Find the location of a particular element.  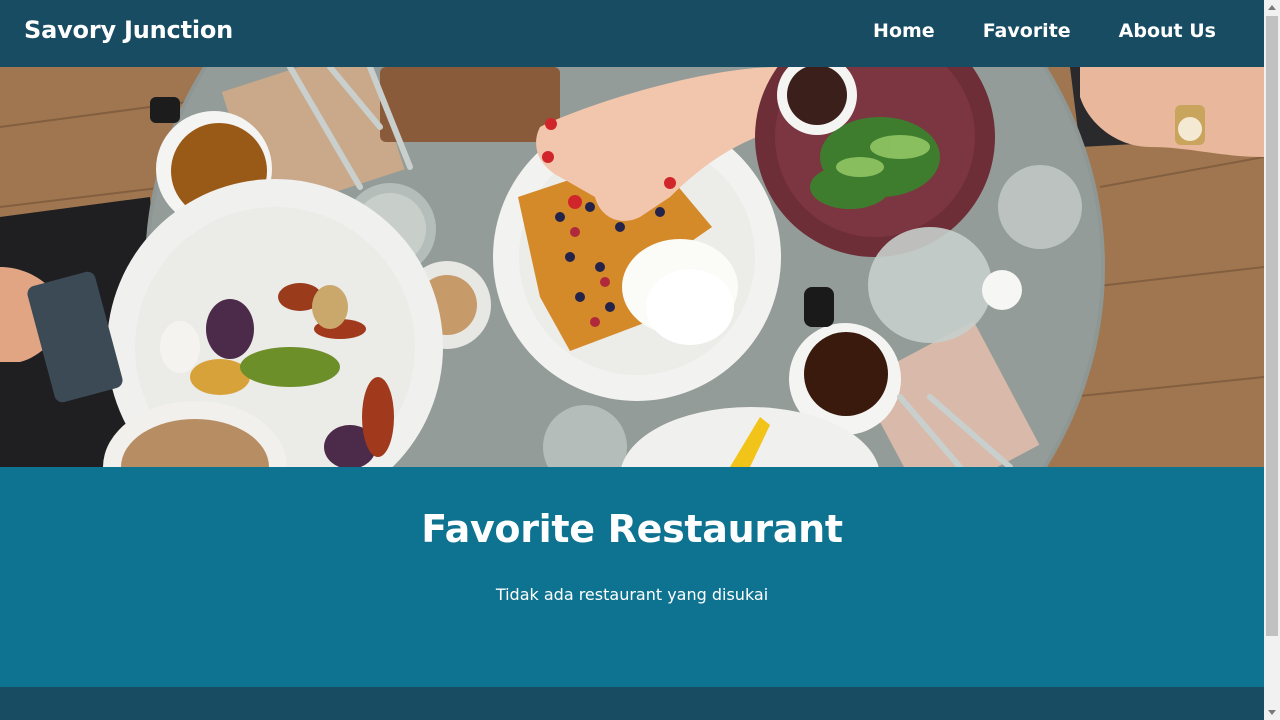

empty-state-message: Tidak ada restaurant yang disukai is located at coordinates (632, 594).